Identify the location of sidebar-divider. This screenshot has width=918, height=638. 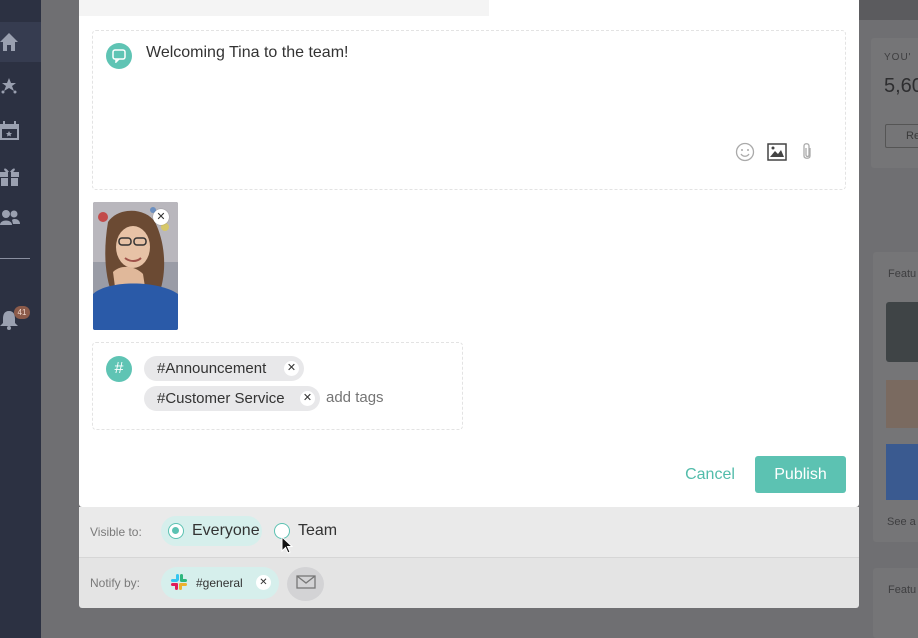
(15, 258).